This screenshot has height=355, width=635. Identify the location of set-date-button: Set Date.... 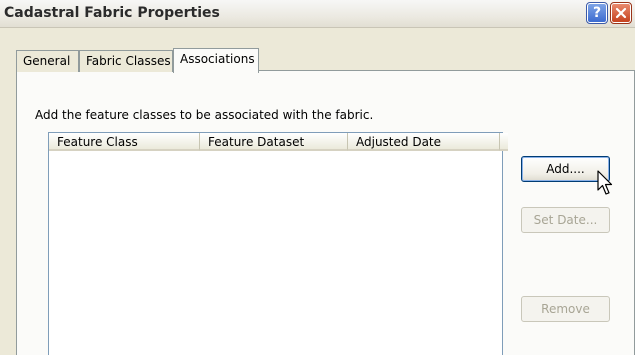
(565, 220).